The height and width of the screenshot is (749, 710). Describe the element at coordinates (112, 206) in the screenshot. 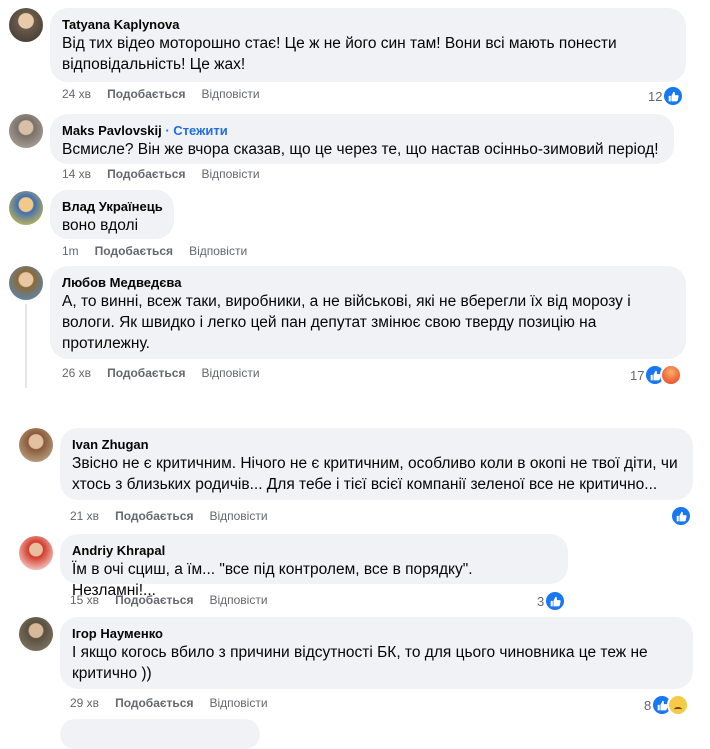

I see `comment-author: Влад Українець` at that location.